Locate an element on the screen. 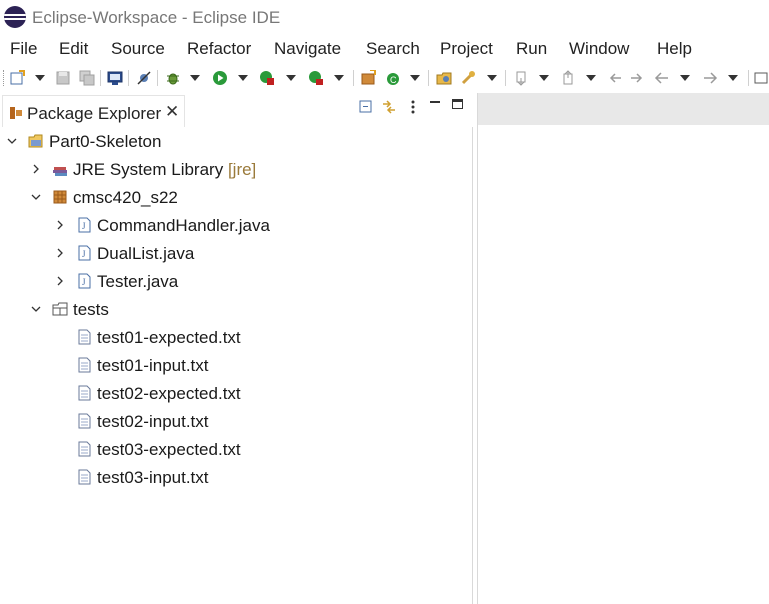 The image size is (769, 604). tree-node-text-file: test03-expected.txt is located at coordinates (236, 449).